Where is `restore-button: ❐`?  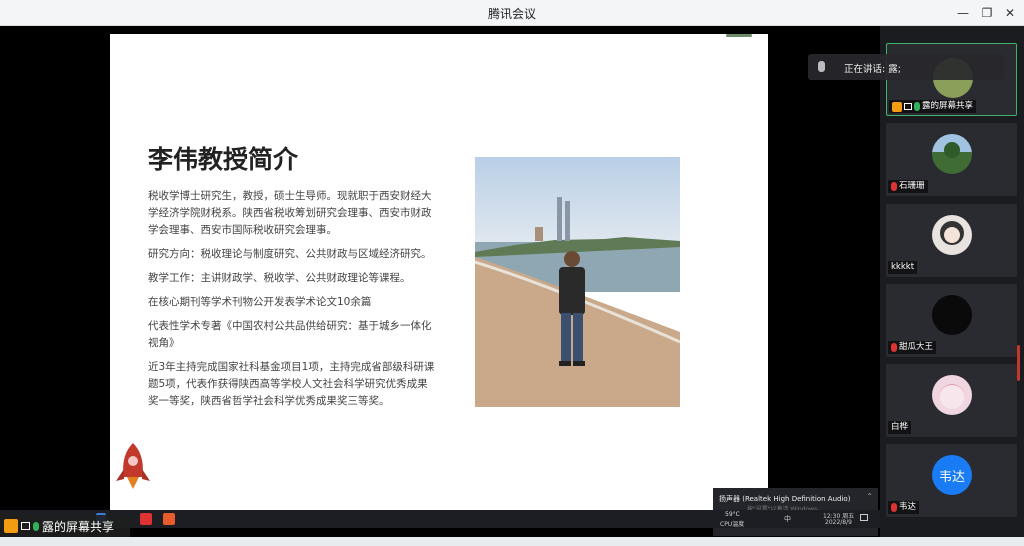 restore-button: ❐ is located at coordinates (987, 13).